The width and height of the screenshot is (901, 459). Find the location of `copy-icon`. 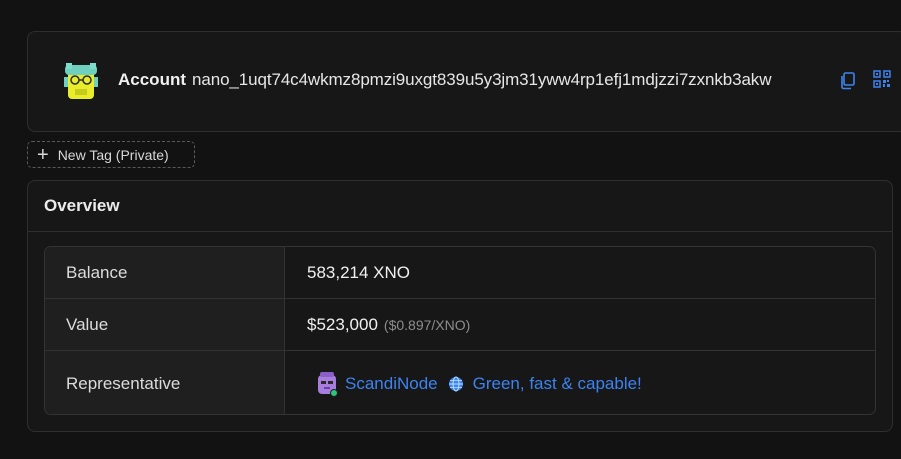

copy-icon is located at coordinates (847, 81).